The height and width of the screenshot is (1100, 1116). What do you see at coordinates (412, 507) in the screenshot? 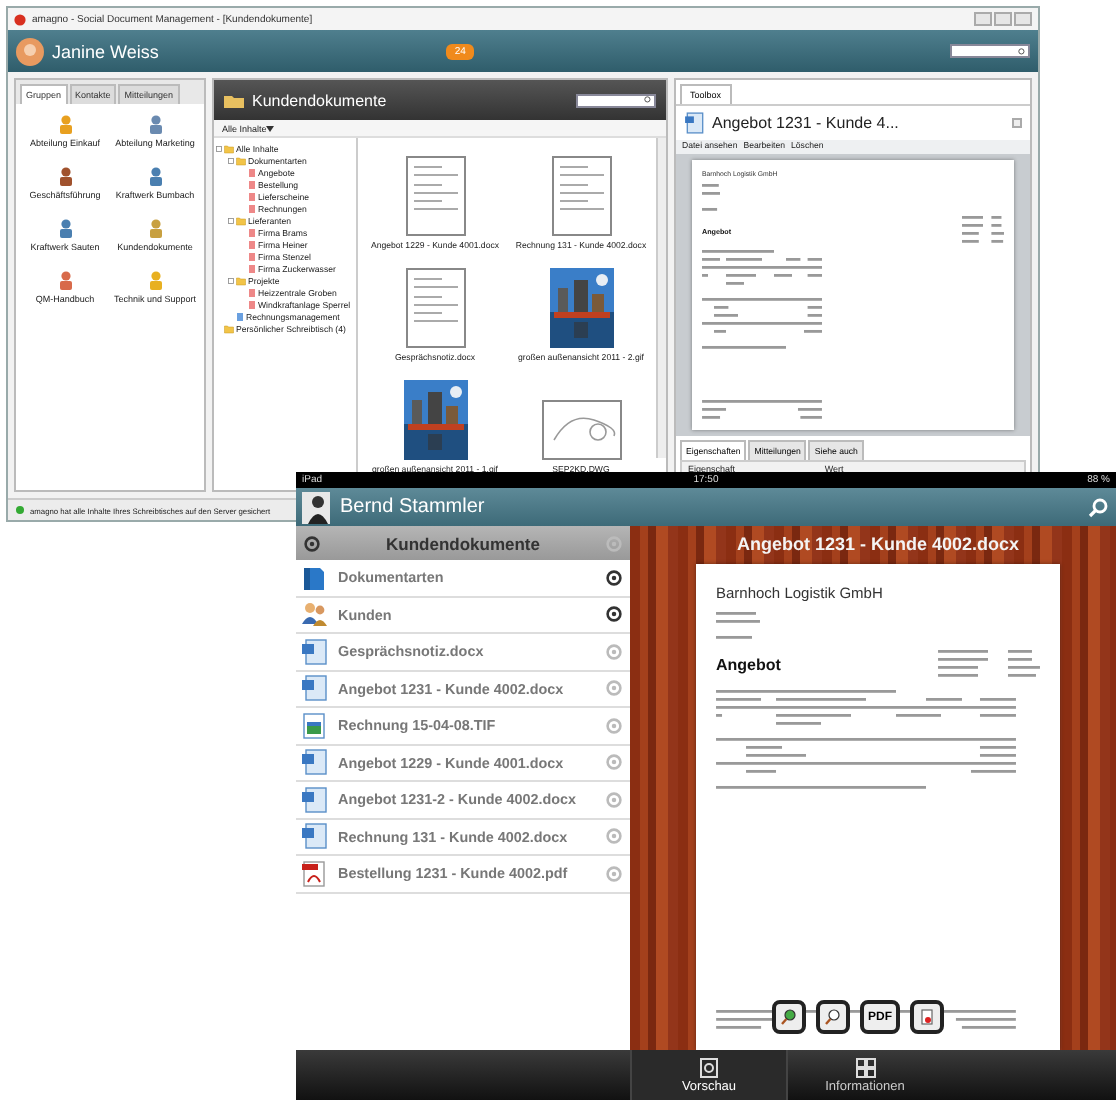
I see `user-name: Bernd Stammler` at bounding box center [412, 507].